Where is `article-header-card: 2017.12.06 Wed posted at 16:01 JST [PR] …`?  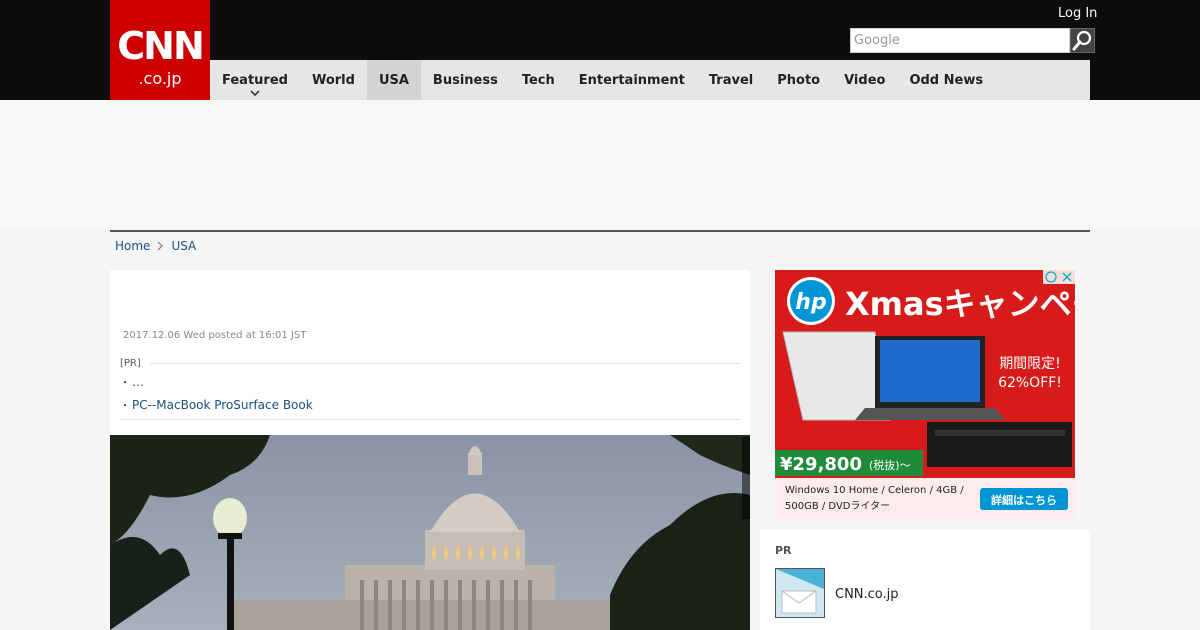
article-header-card: 2017.12.06 Wed posted at 16:01 JST [PR] … is located at coordinates (430, 352).